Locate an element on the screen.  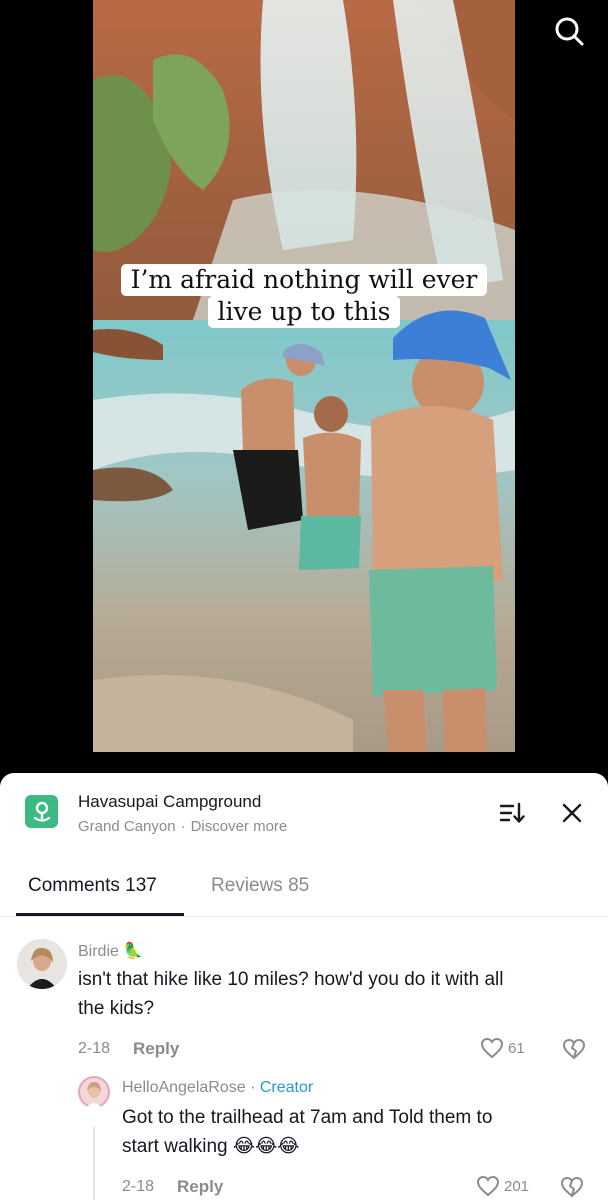
search-icon is located at coordinates (569, 31).